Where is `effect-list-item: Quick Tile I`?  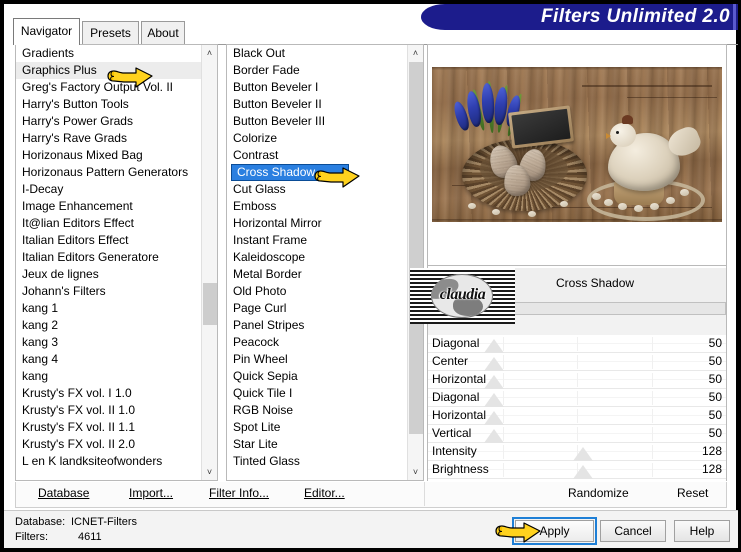 effect-list-item: Quick Tile I is located at coordinates (317, 393).